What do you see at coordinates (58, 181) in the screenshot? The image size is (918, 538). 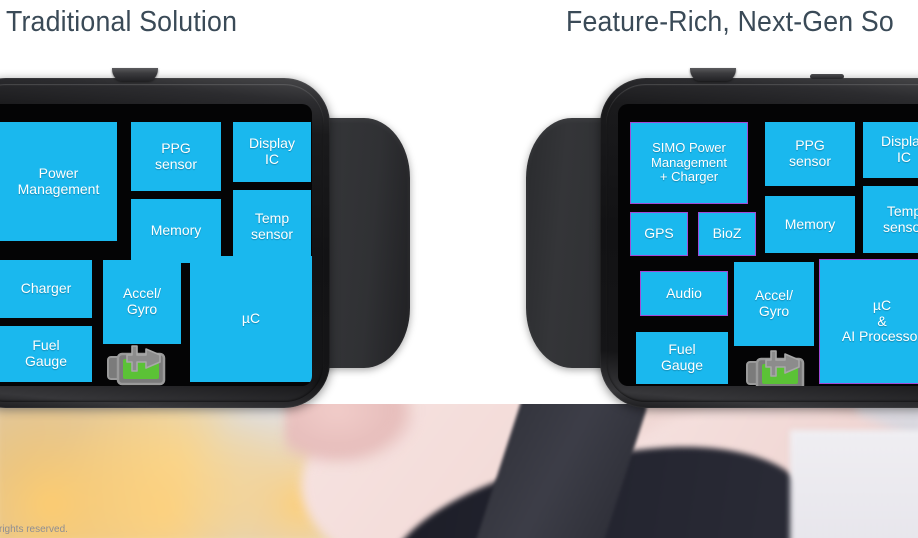 I see `block-power-management: Power Management` at bounding box center [58, 181].